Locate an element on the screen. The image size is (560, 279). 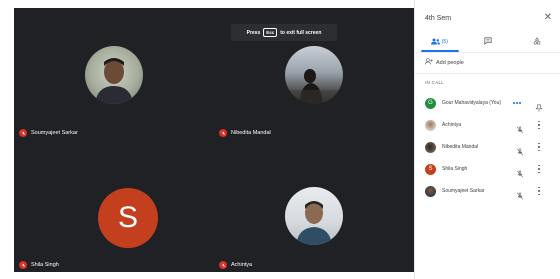
avatar: S is located at coordinates (430, 169).